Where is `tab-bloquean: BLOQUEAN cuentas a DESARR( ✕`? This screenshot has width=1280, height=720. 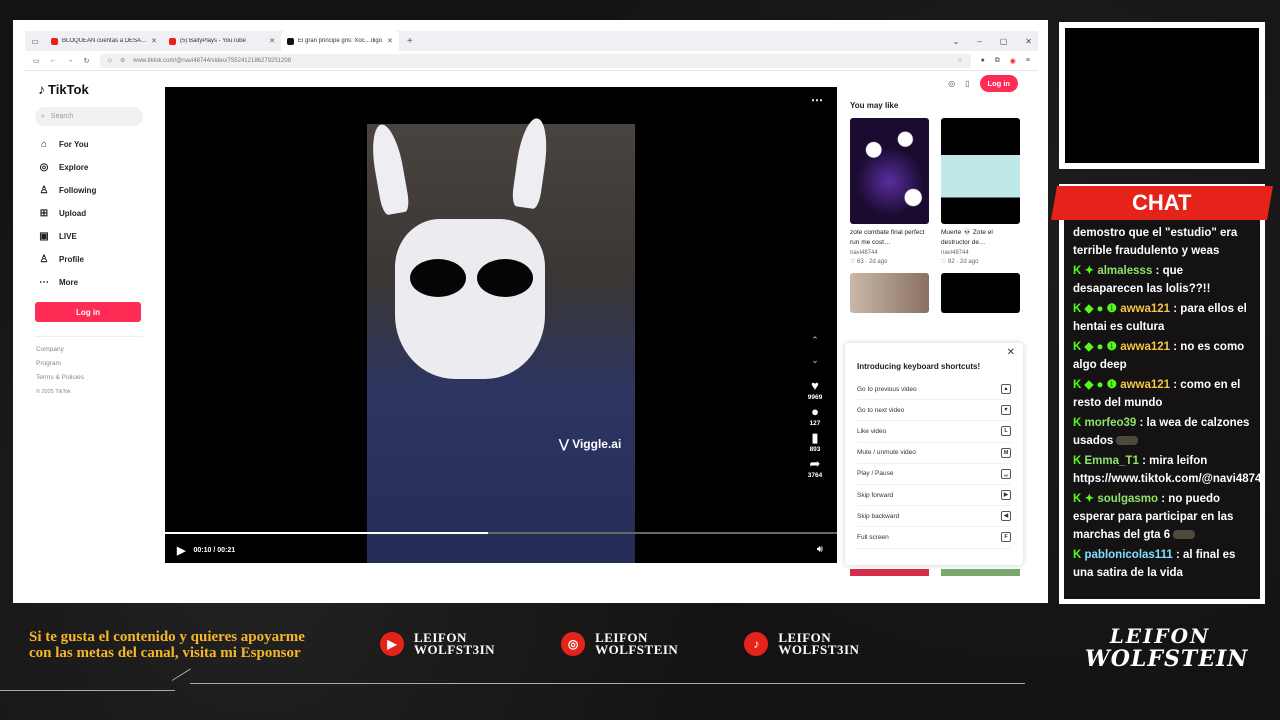 tab-bloquean: BLOQUEAN cuentas a DESARR( ✕ is located at coordinates (104, 41).